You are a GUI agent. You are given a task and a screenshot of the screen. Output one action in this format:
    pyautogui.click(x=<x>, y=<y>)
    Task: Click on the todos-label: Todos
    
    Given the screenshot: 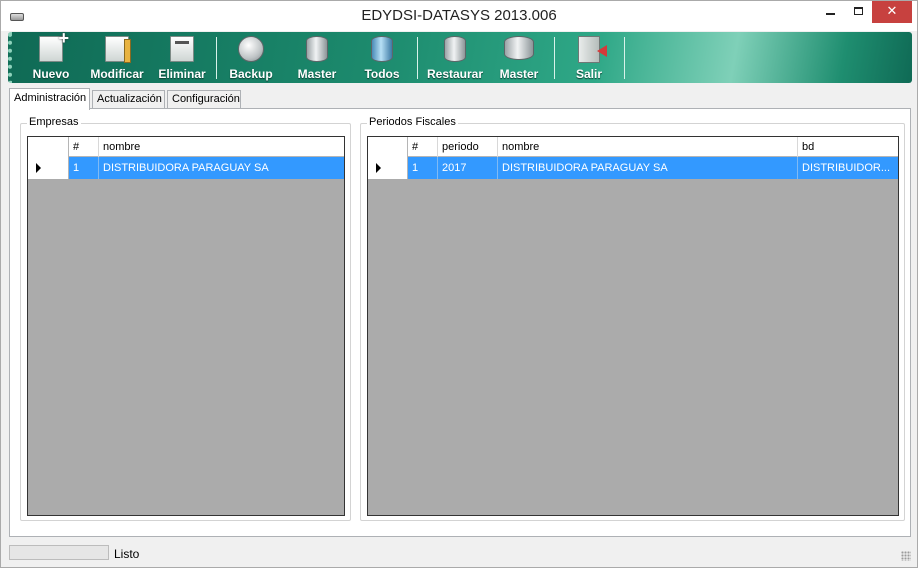 What is the action you would take?
    pyautogui.click(x=382, y=74)
    